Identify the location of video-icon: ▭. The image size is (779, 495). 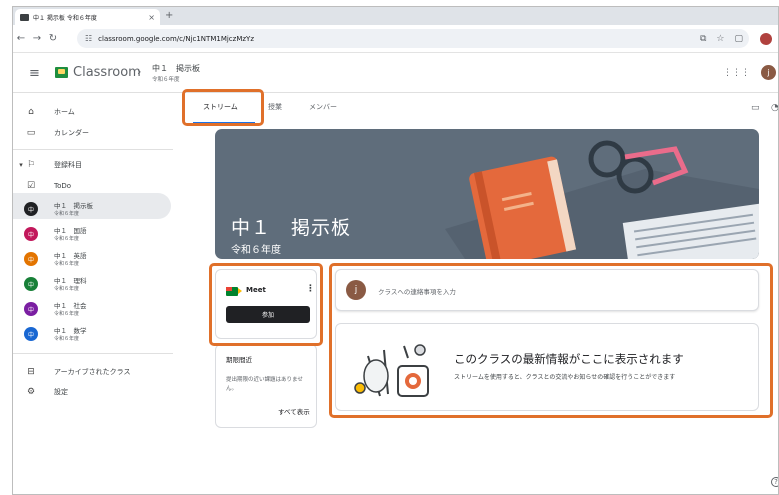
(755, 108).